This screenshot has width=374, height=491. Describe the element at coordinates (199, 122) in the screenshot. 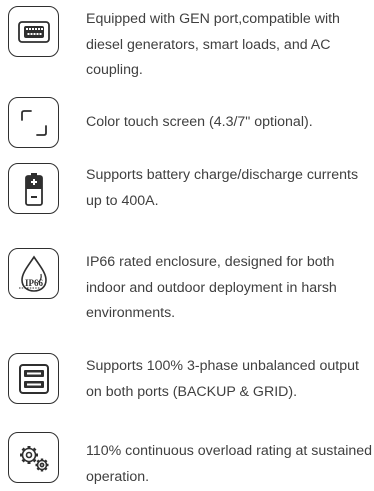

I see `feature-text: Color touch screen (4.3/7" optional).` at that location.